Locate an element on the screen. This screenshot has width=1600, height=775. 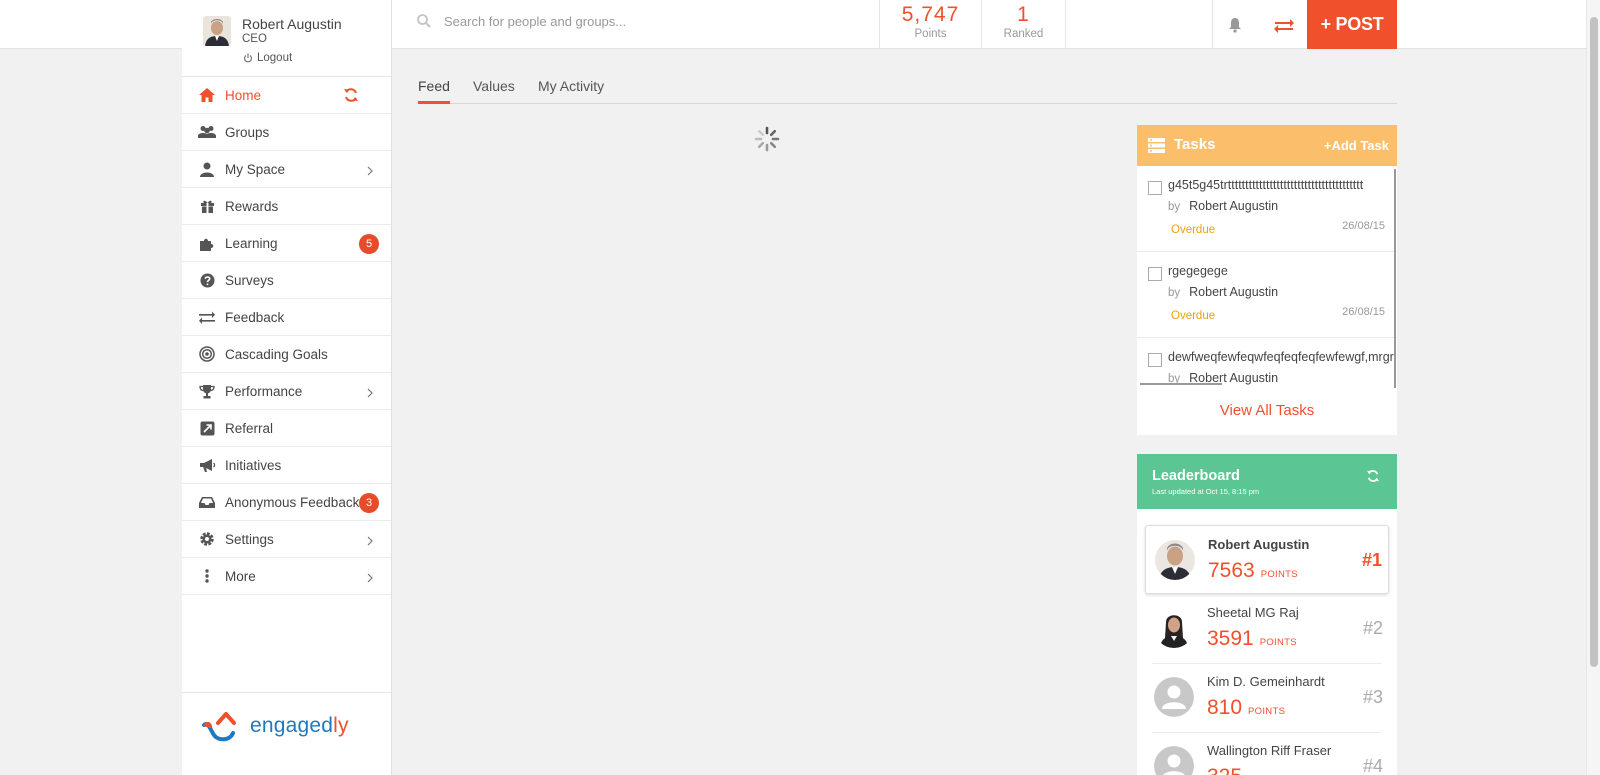
logo-text: engagedly is located at coordinates (299, 726).